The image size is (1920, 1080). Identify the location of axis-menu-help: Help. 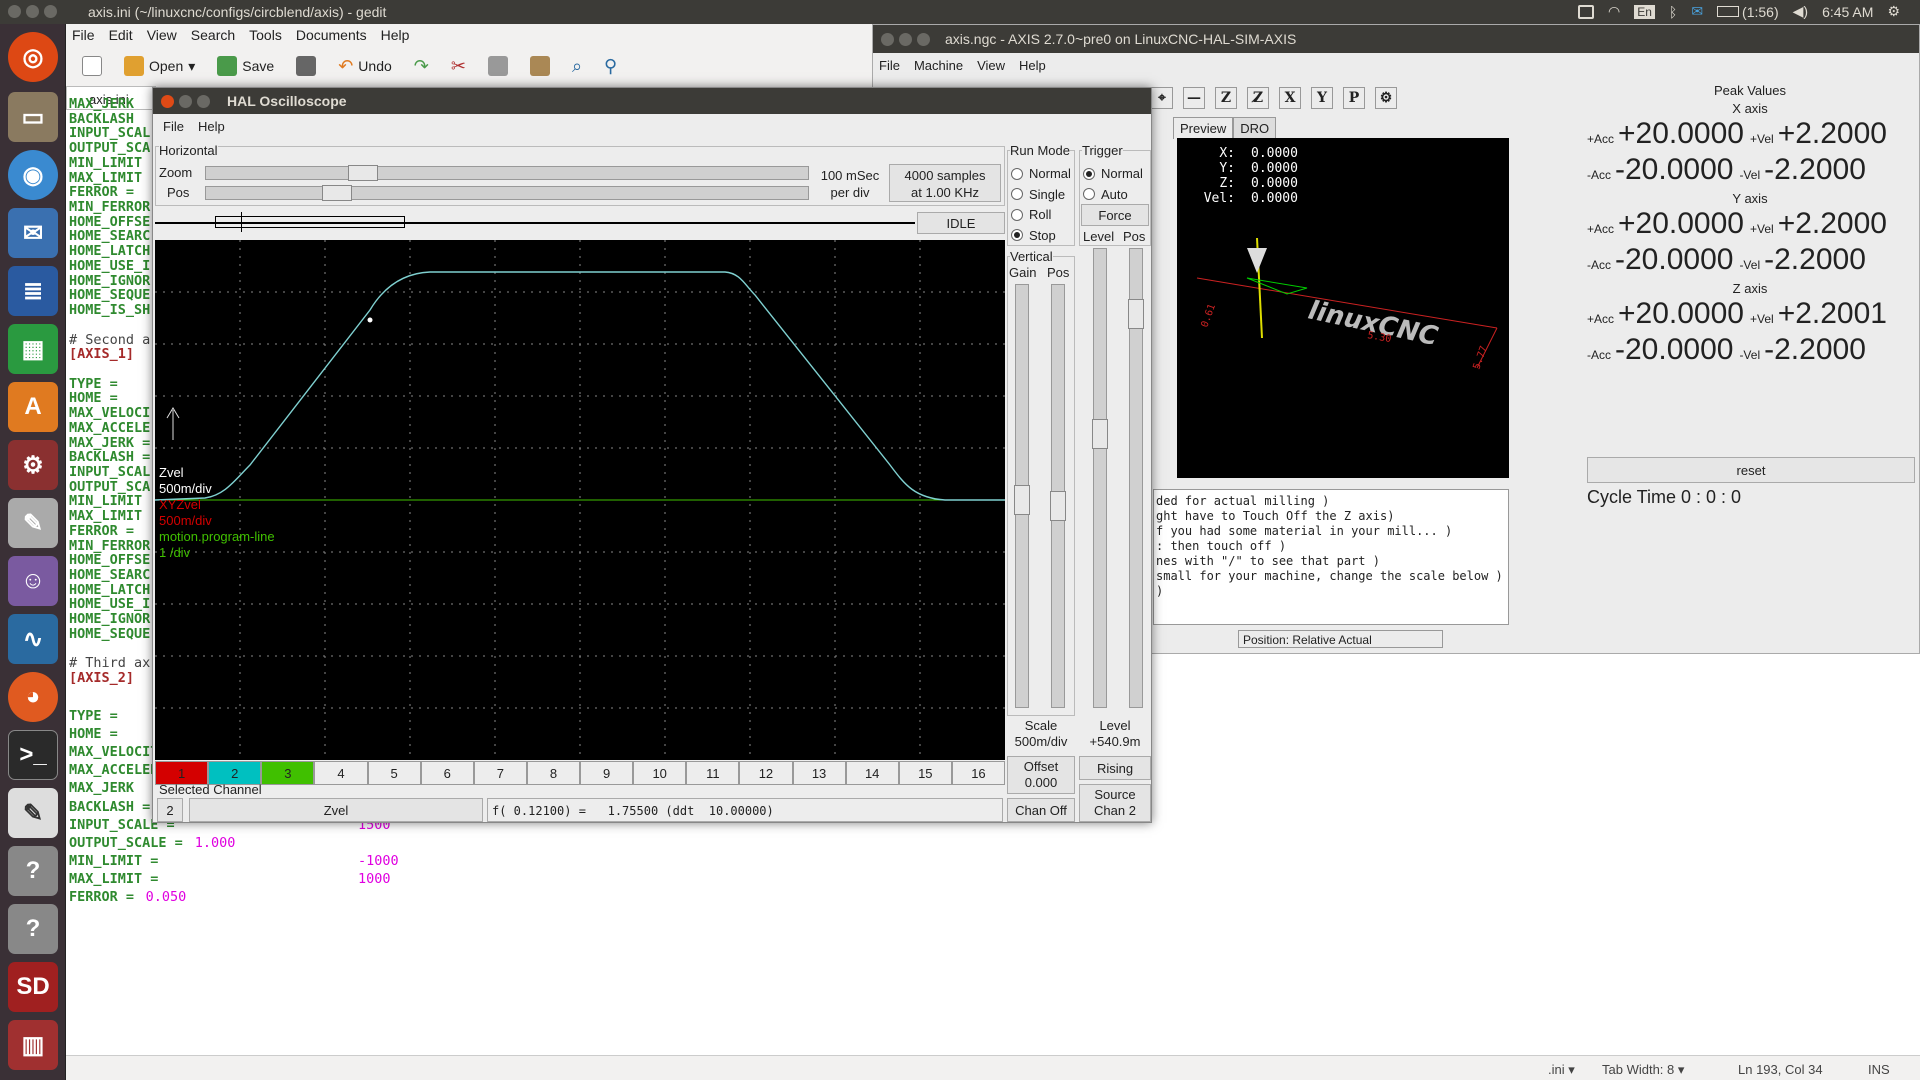
(1032, 65).